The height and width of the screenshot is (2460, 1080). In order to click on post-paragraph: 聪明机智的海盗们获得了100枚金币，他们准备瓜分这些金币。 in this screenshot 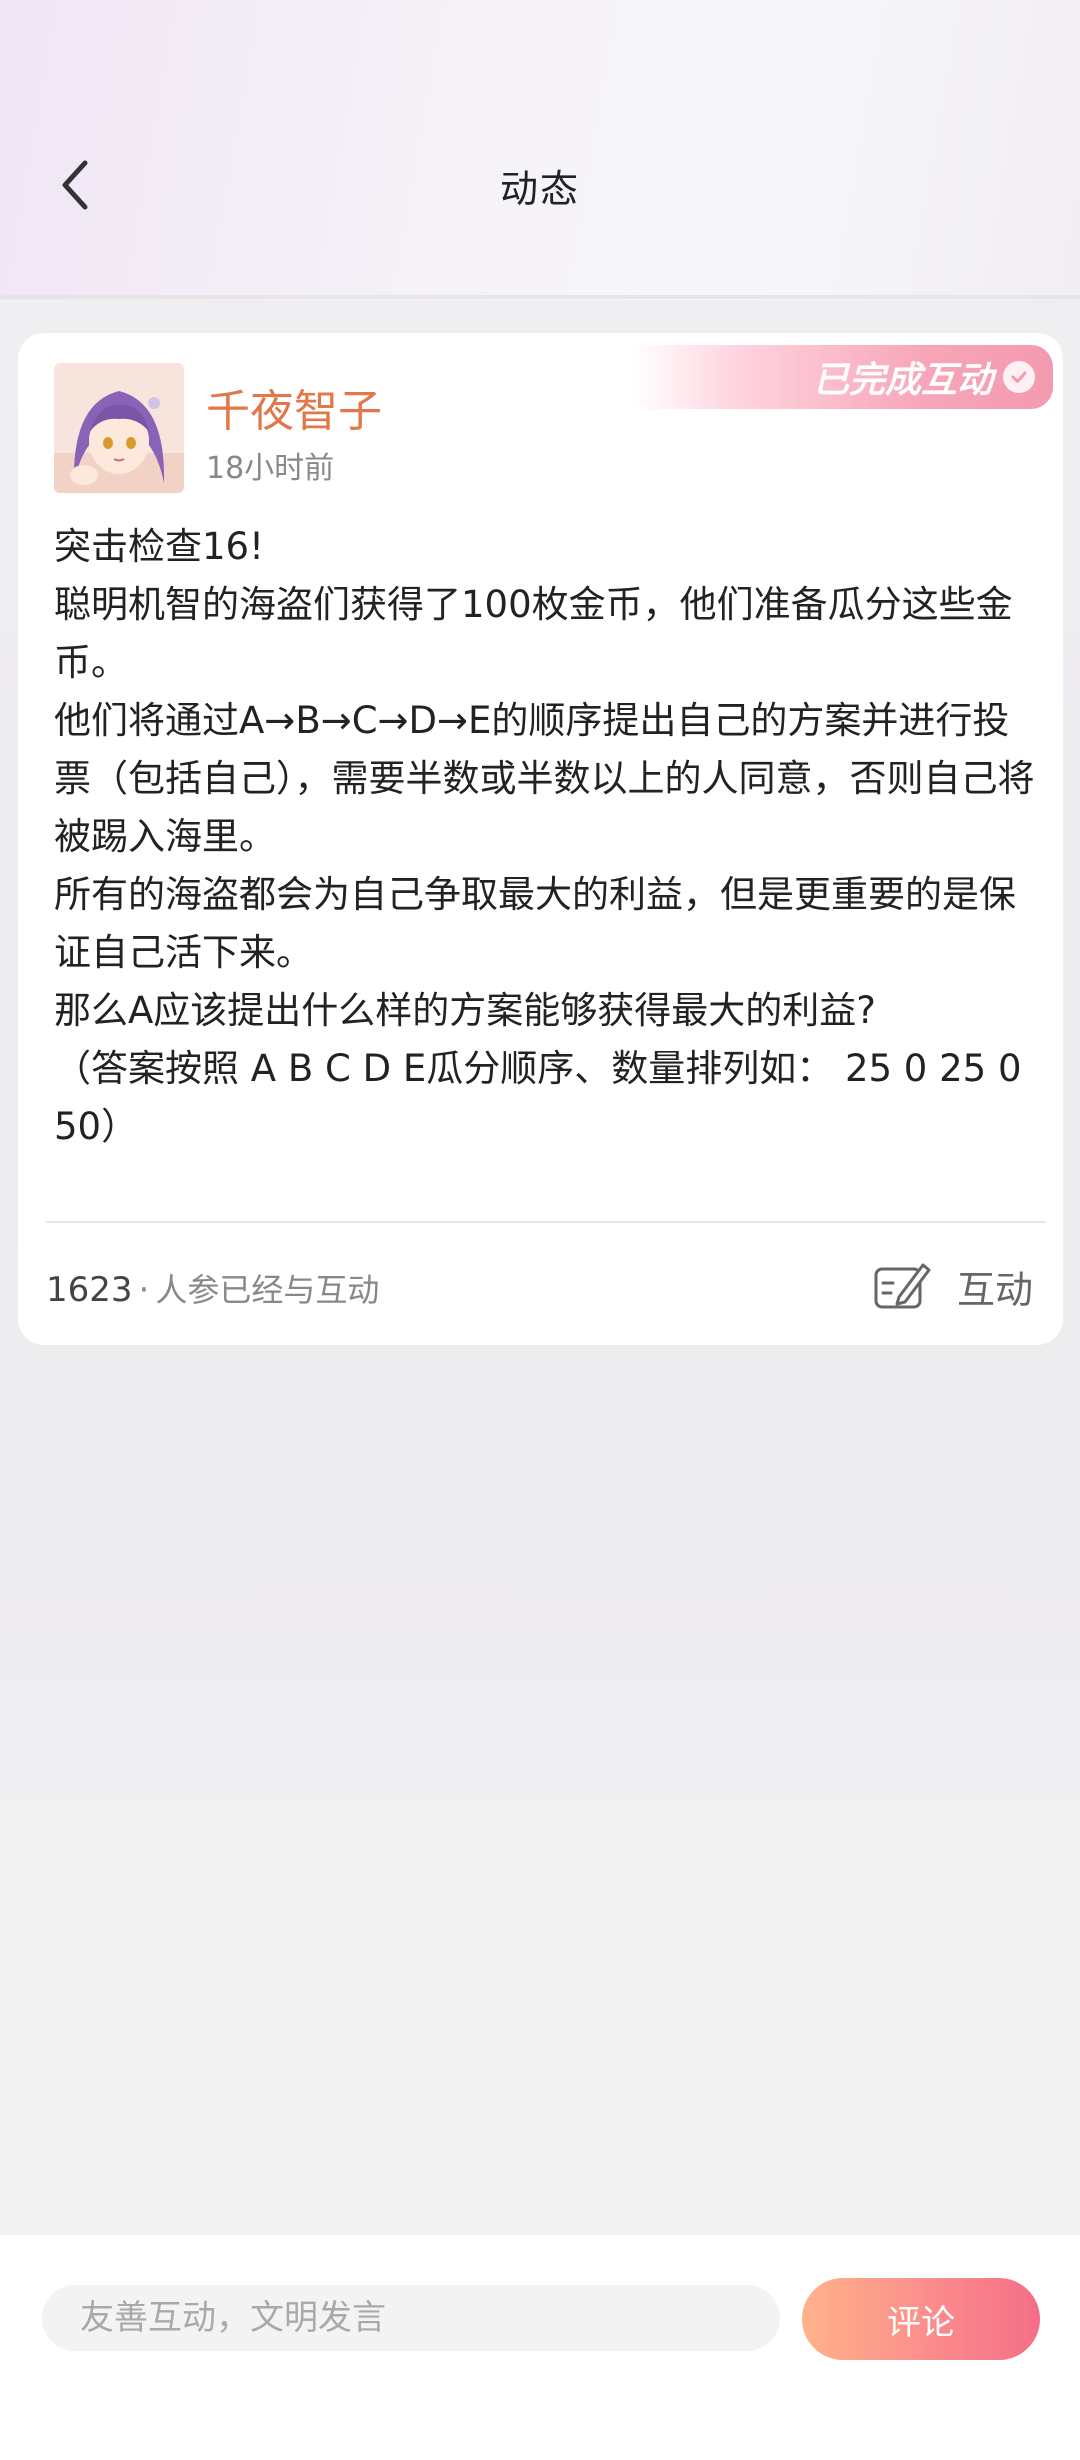, I will do `click(533, 633)`.